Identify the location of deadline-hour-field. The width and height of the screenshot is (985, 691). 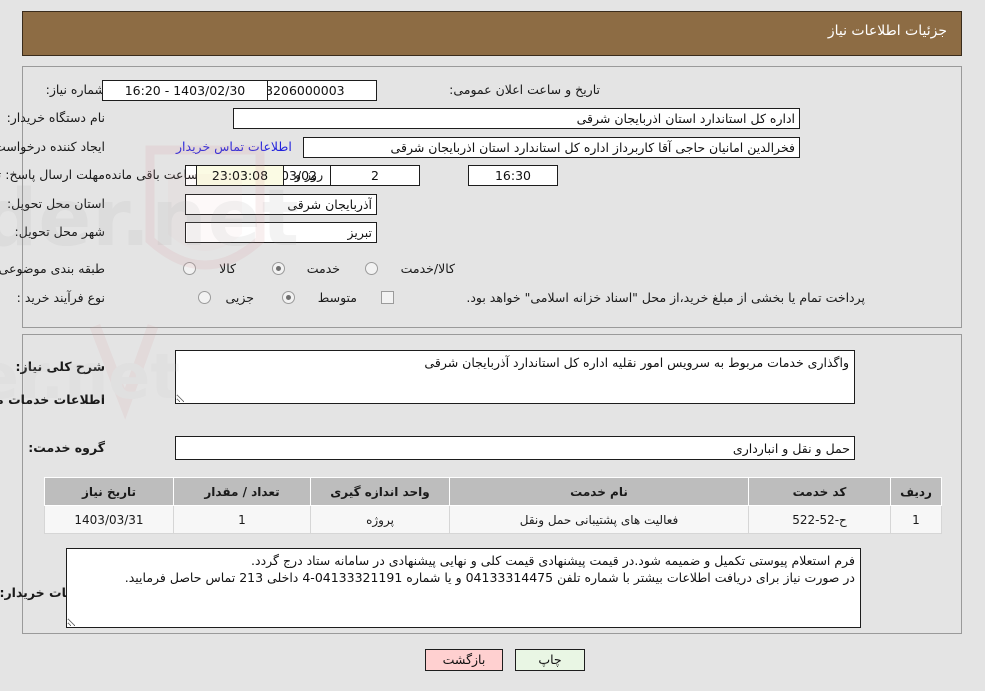
(513, 175).